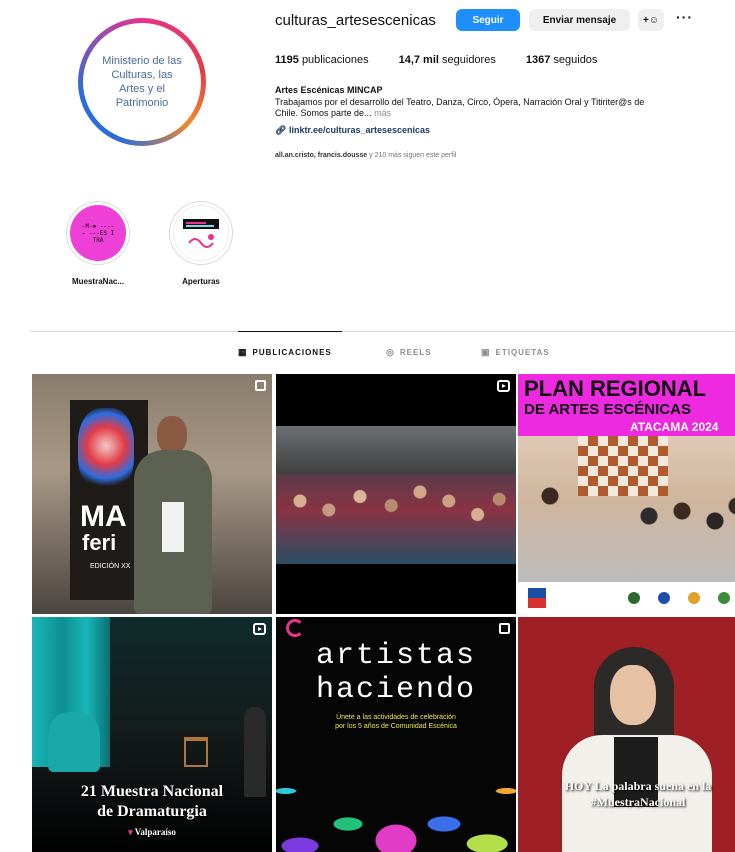 Image resolution: width=735 pixels, height=852 pixels. What do you see at coordinates (626, 598) in the screenshot?
I see `sponsor-logos` at bounding box center [626, 598].